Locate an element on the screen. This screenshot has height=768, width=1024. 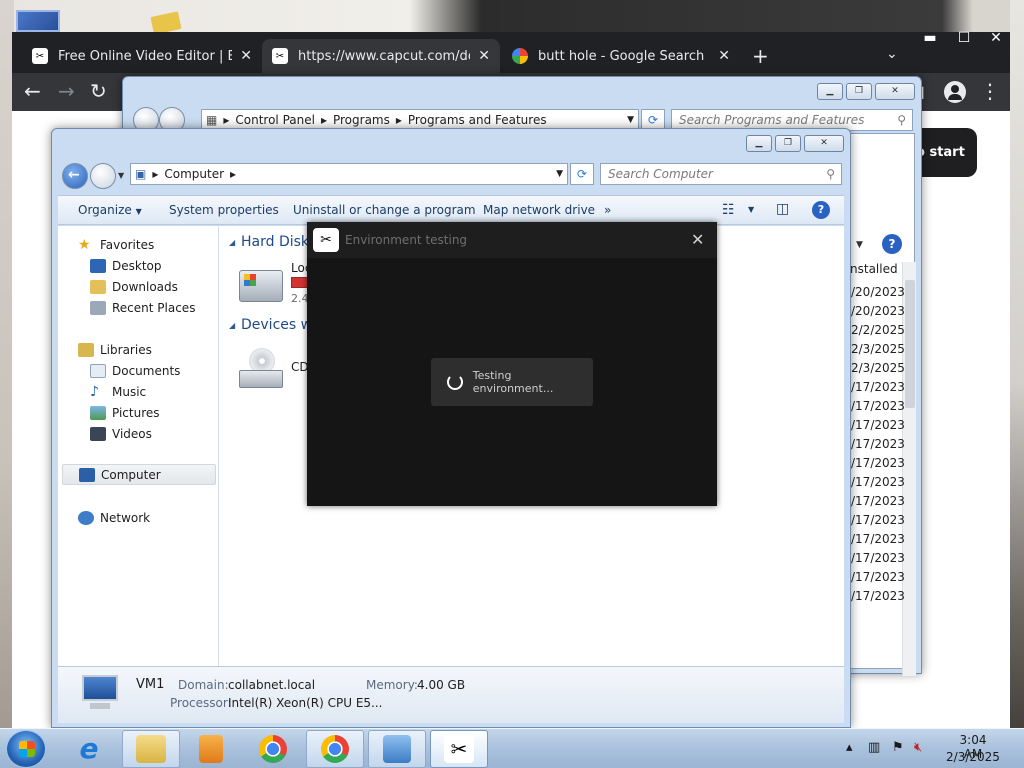
nav-videos: Videos is located at coordinates (150, 433).